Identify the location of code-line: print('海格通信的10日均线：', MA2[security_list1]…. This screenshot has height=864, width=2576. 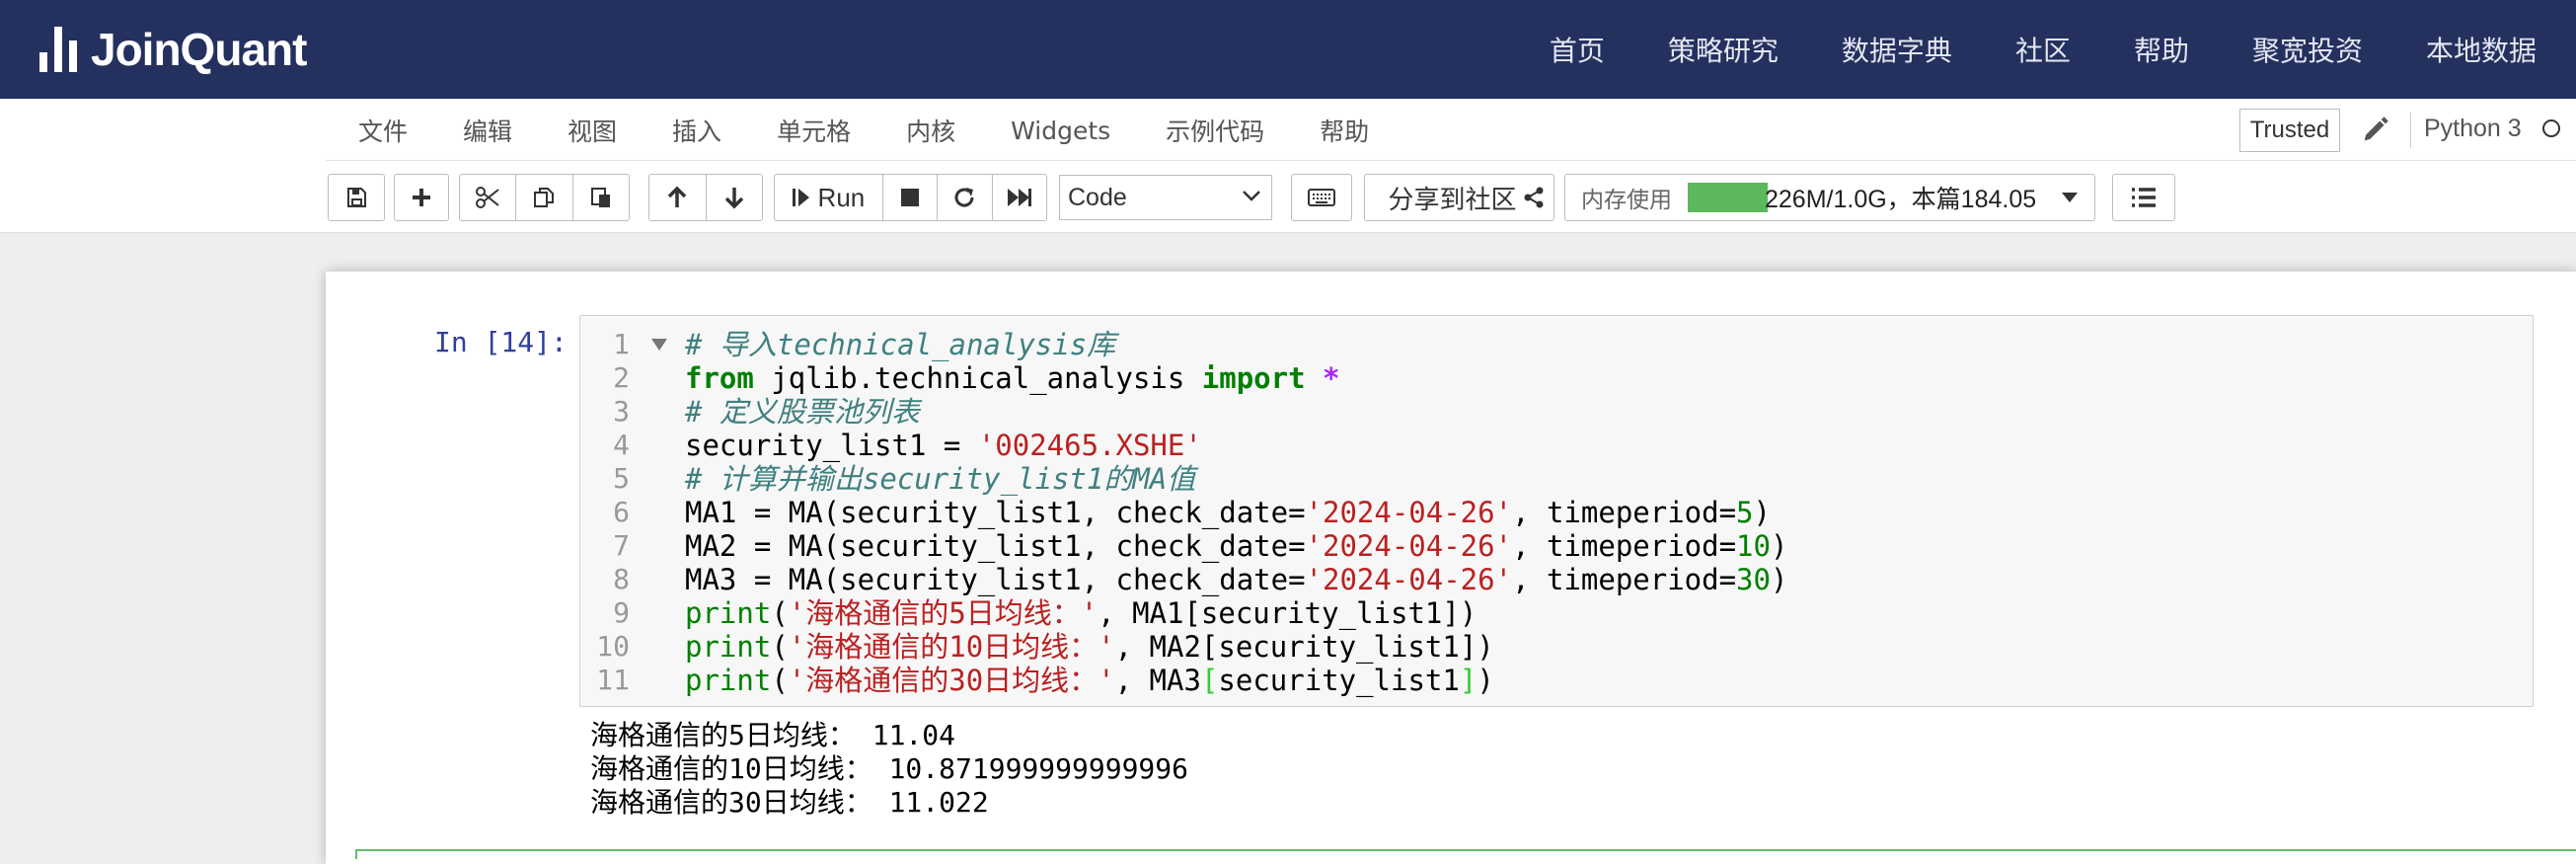
(1236, 647).